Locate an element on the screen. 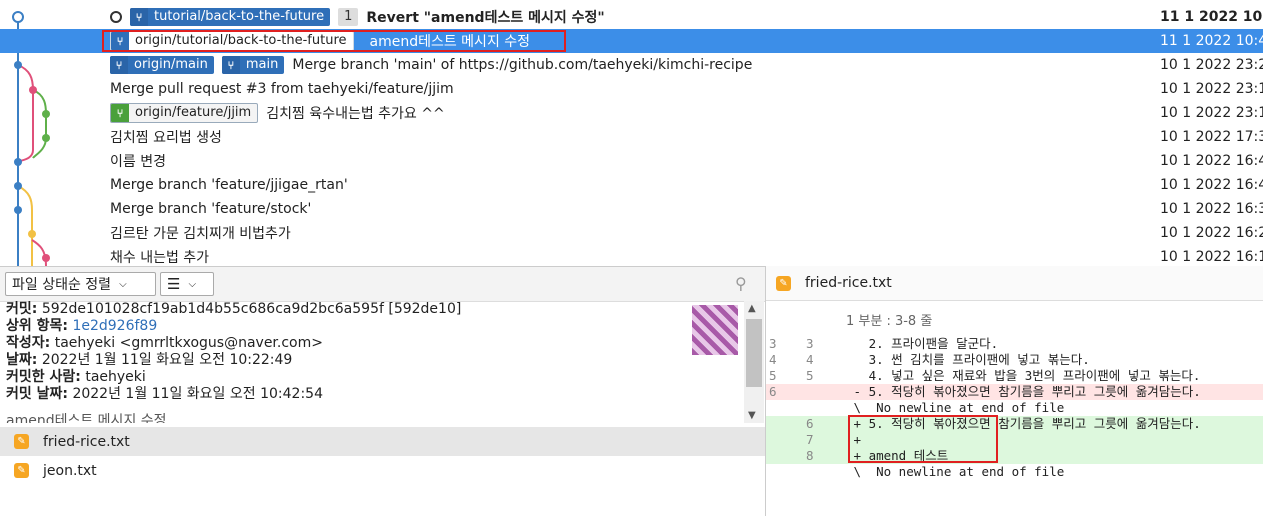  commit-date: 10 1 2022 16:31 is located at coordinates (1211, 209).